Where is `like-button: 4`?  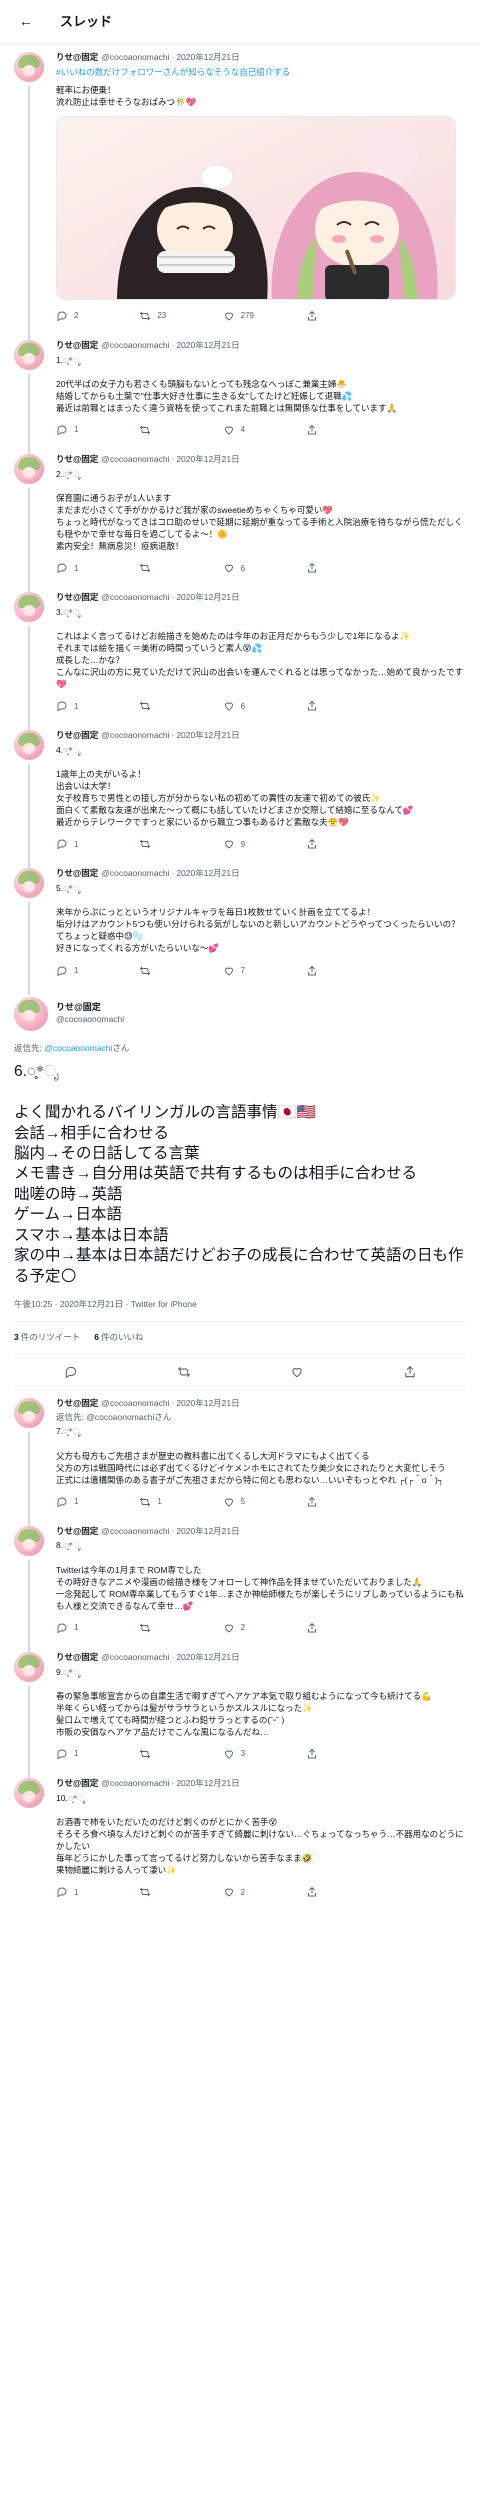
like-button: 4 is located at coordinates (248, 430).